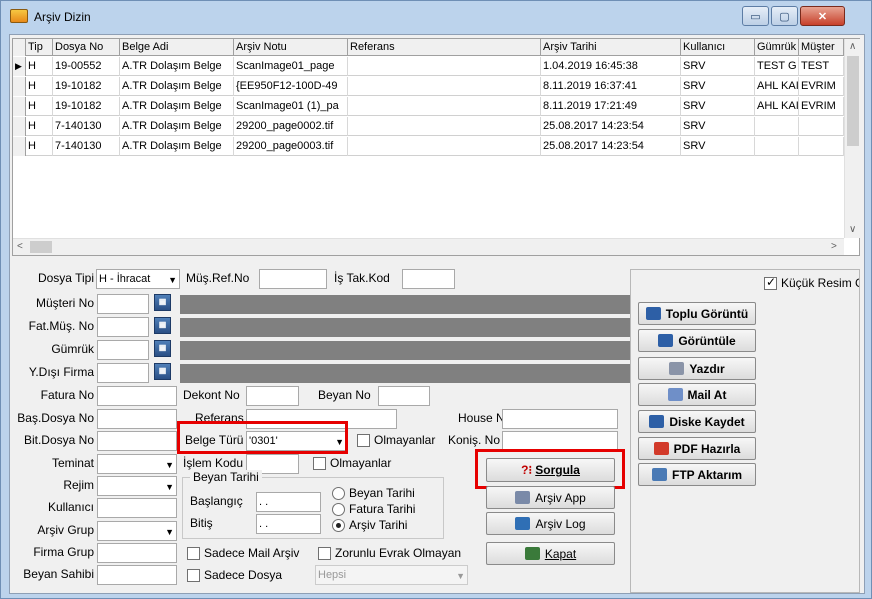  I want to click on scroll-up-icon: ∧, so click(852, 46).